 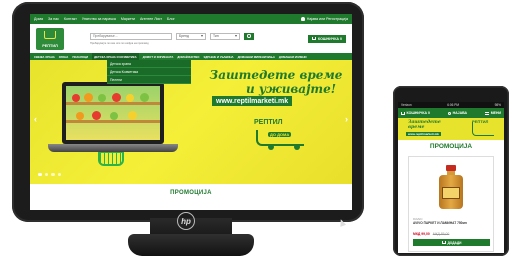 What do you see at coordinates (53, 19) in the screenshot?
I see `topbar-link-about: За нас` at bounding box center [53, 19].